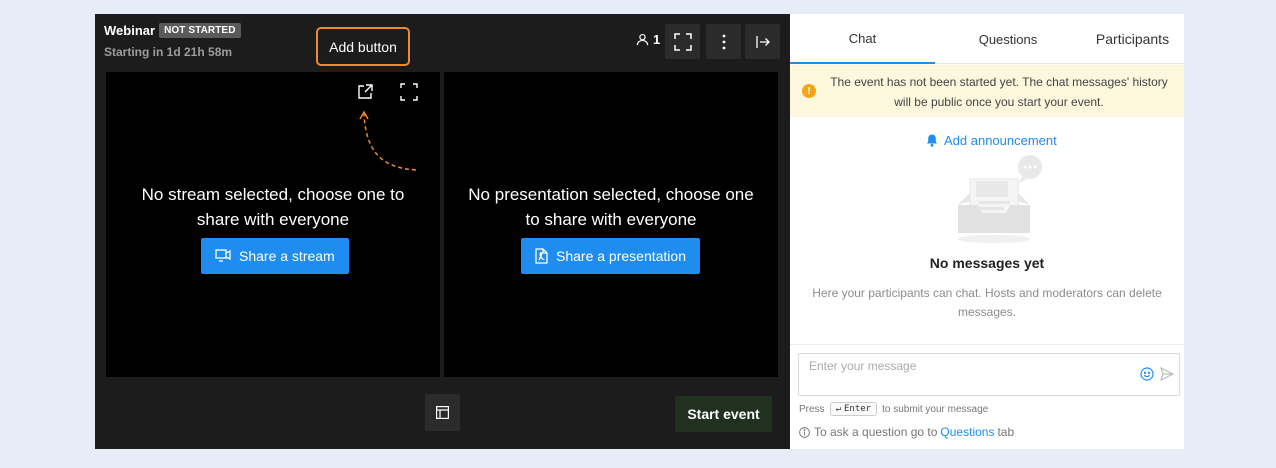  What do you see at coordinates (862, 39) in the screenshot?
I see `tab-chat: Chat` at bounding box center [862, 39].